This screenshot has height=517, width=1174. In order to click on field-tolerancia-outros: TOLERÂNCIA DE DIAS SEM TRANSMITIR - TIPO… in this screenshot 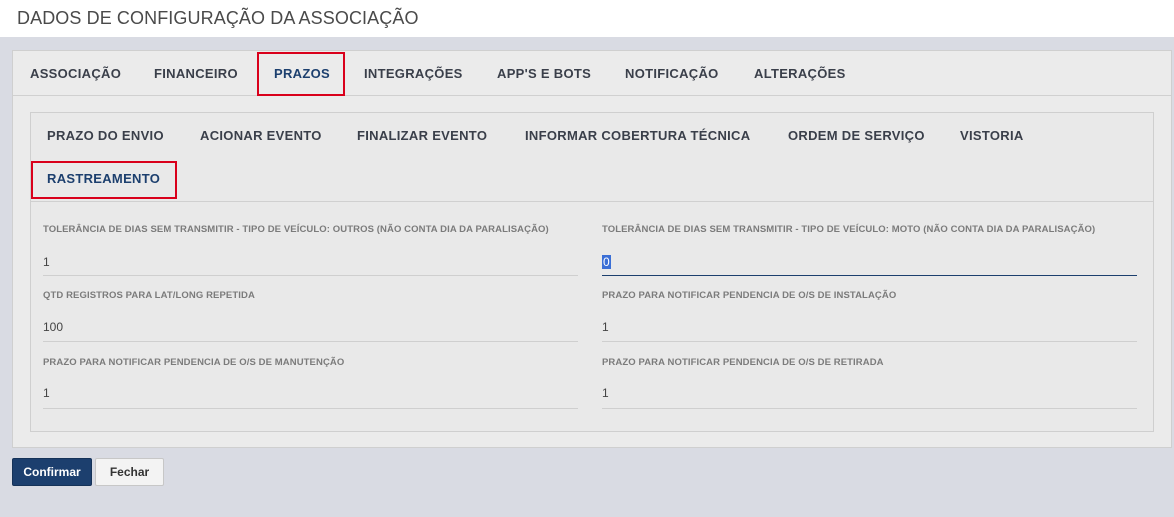, I will do `click(310, 250)`.